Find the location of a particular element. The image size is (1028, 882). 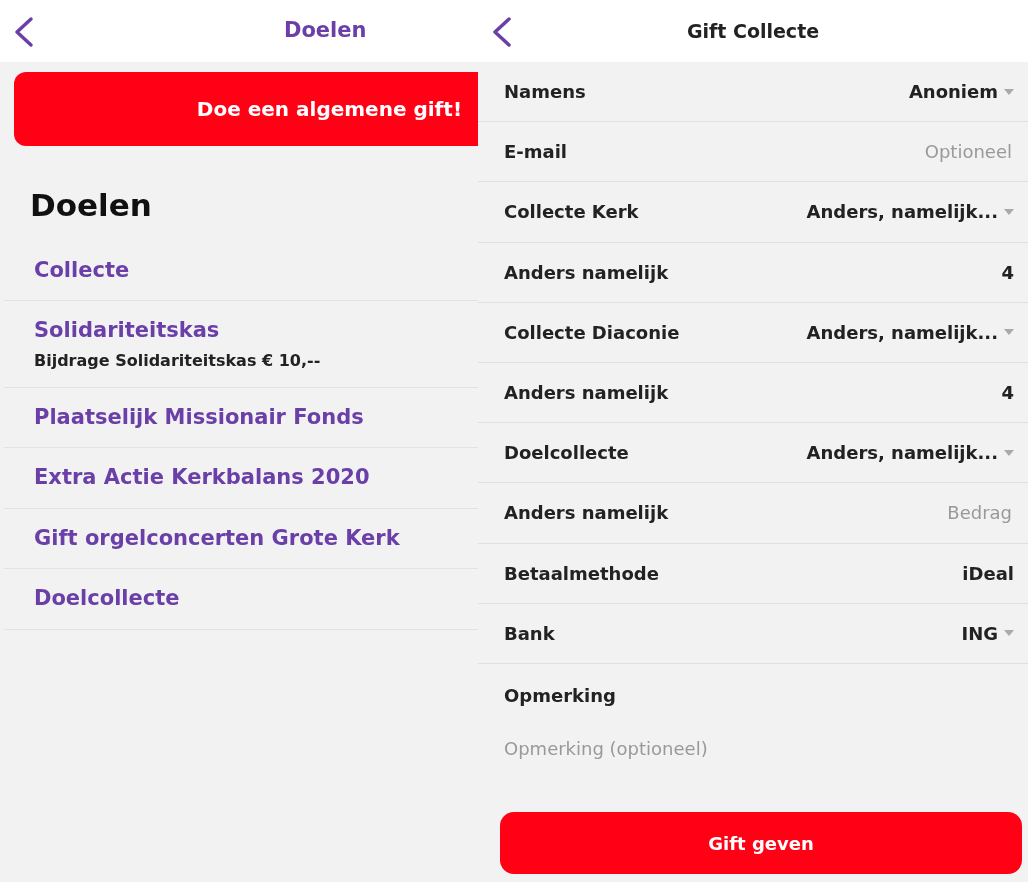

field-label: E-mail is located at coordinates (535, 152).